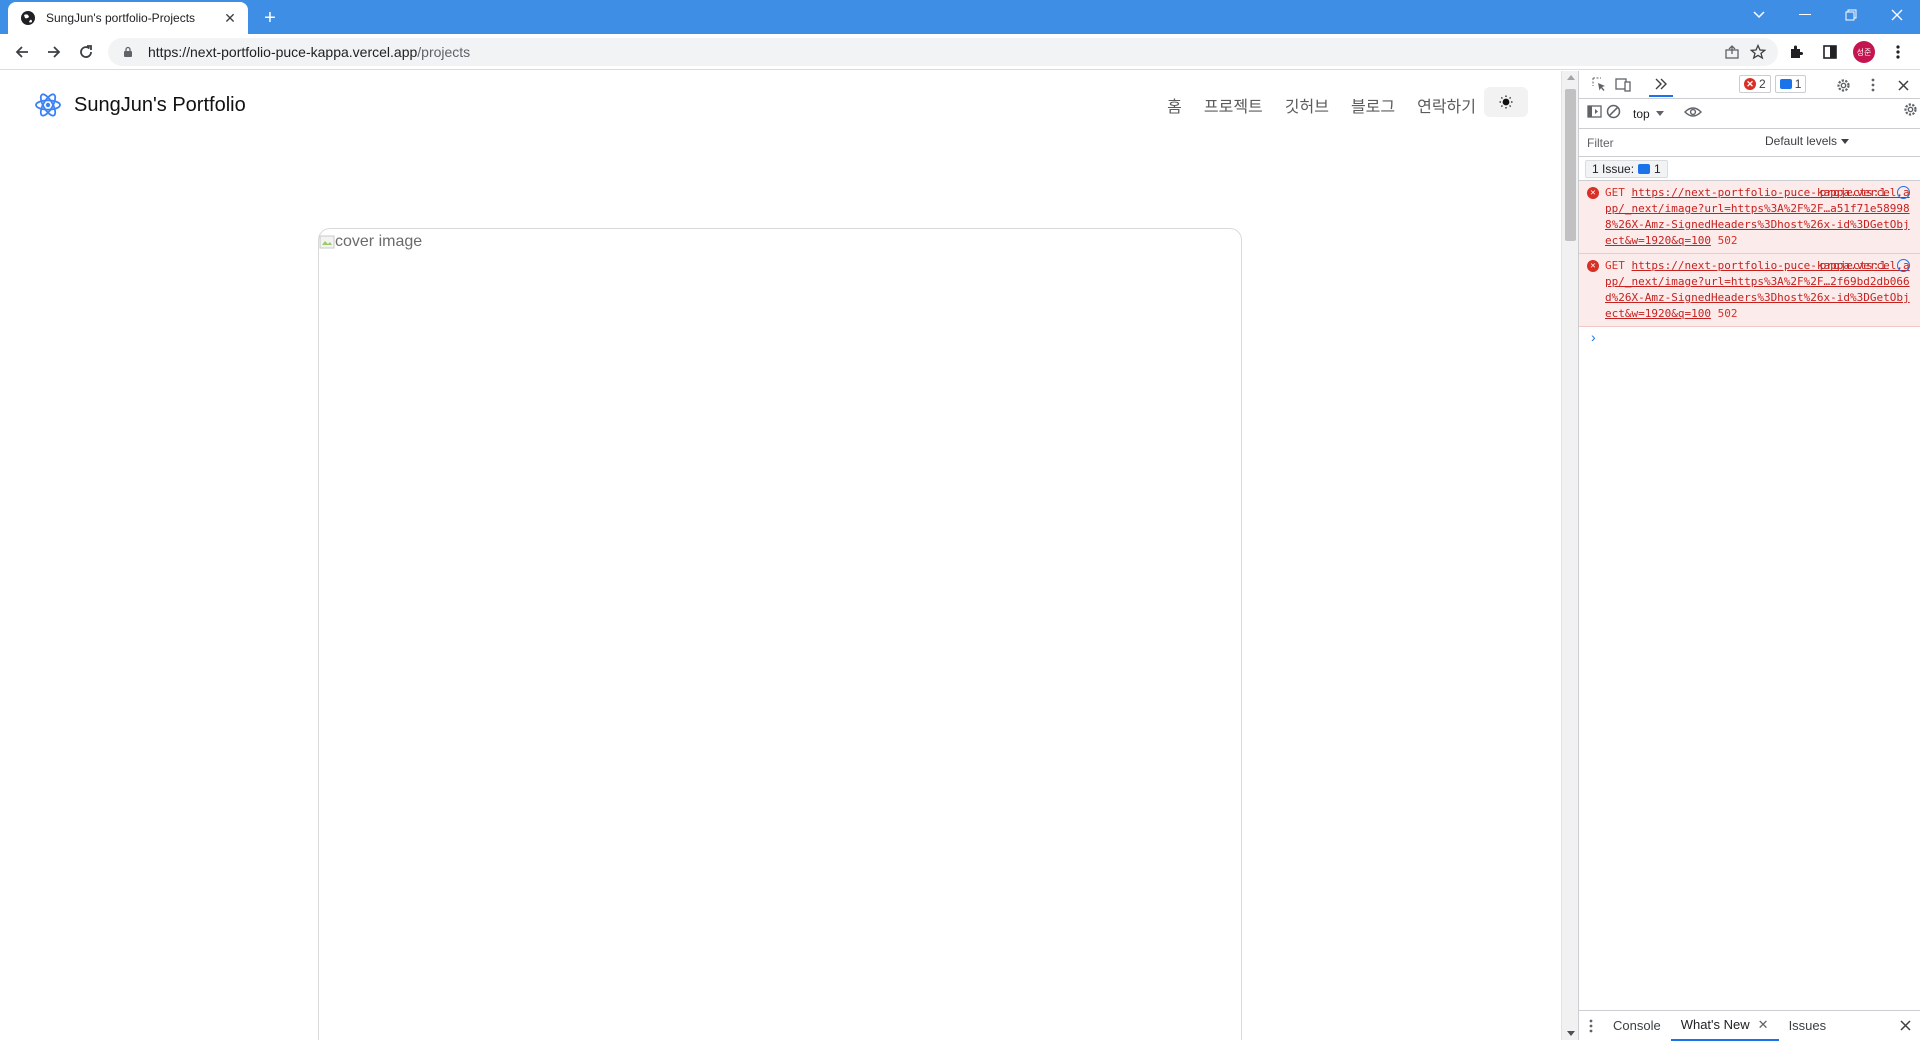 The image size is (1920, 1041). I want to click on site-header: SungJun's Portfolio 홈 프로젝트 깃허브 블로그 연락하기, so click(780, 106).